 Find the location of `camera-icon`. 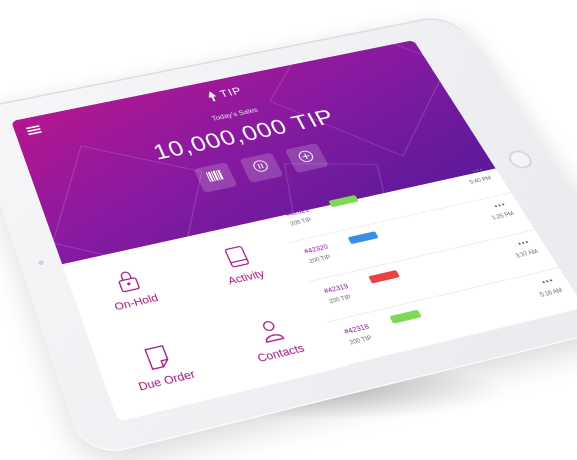

camera-icon is located at coordinates (41, 263).